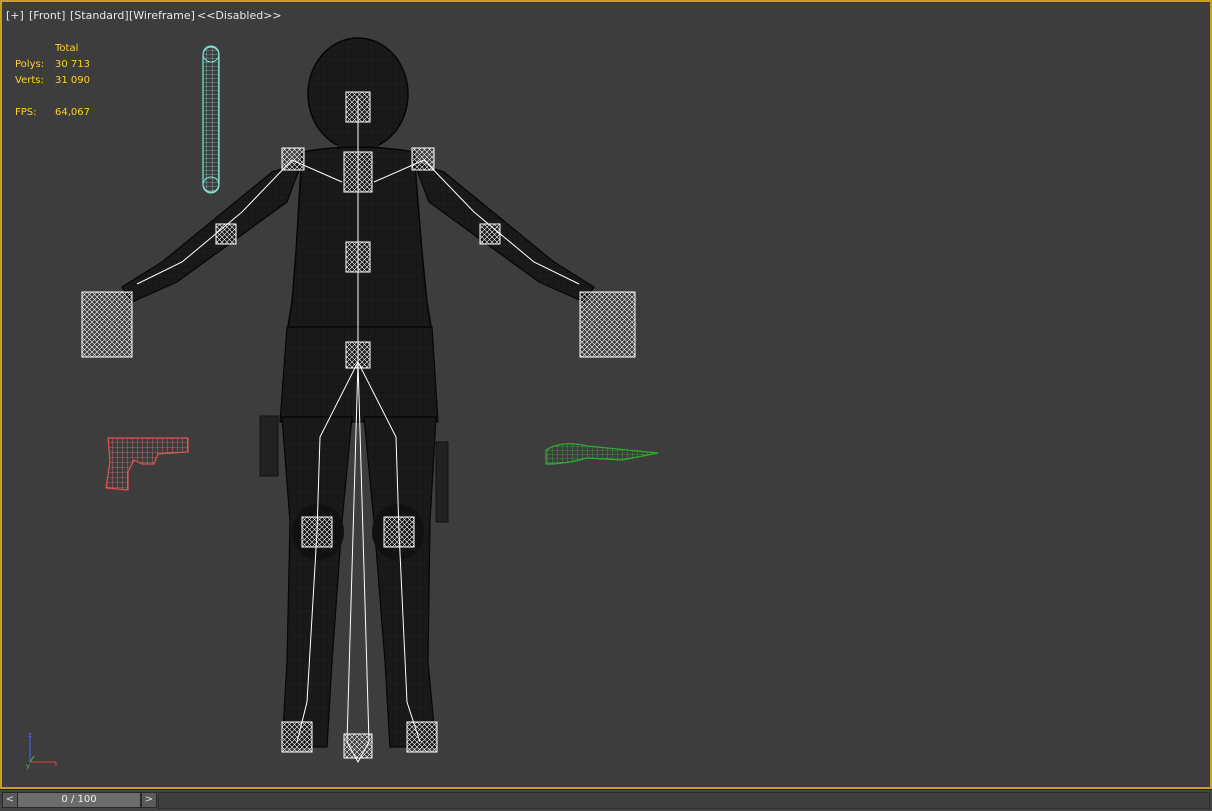 Image resolution: width=1212 pixels, height=811 pixels. Describe the element at coordinates (72, 80) in the screenshot. I see `verts-value: 31 090` at that location.